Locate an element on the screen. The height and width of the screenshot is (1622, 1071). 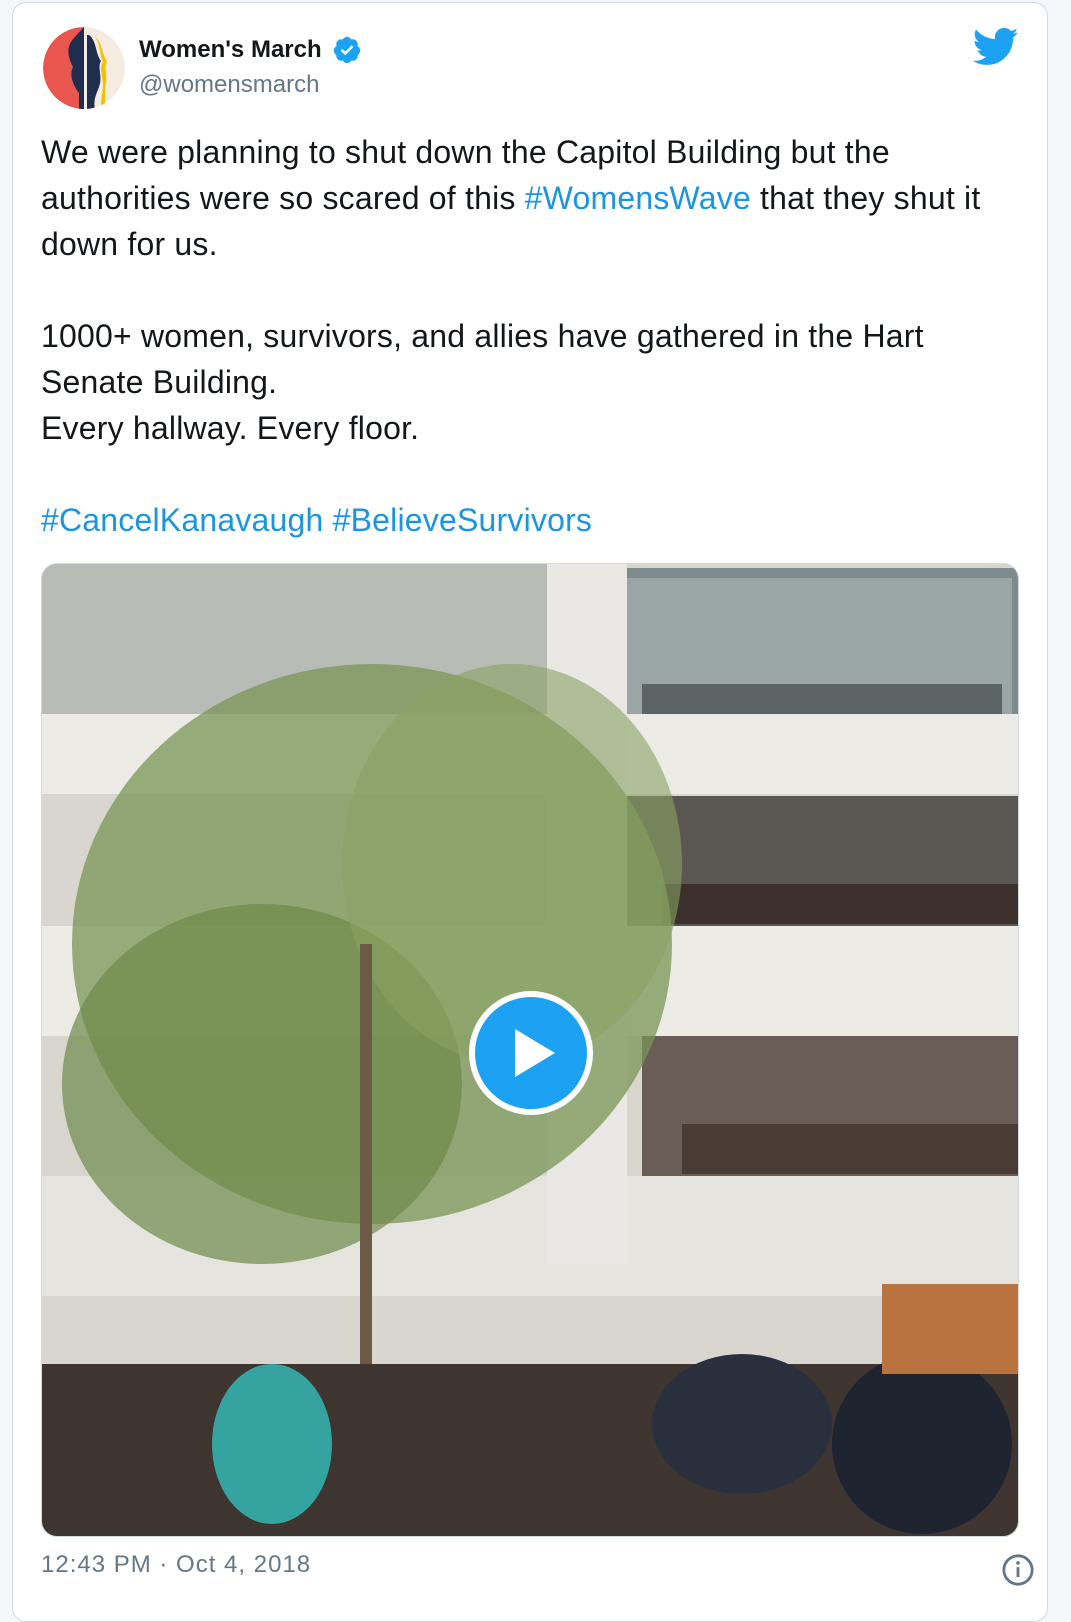
tweet-hashtags: #CancelKanavaugh #BelieveSurvivors is located at coordinates (536, 520).